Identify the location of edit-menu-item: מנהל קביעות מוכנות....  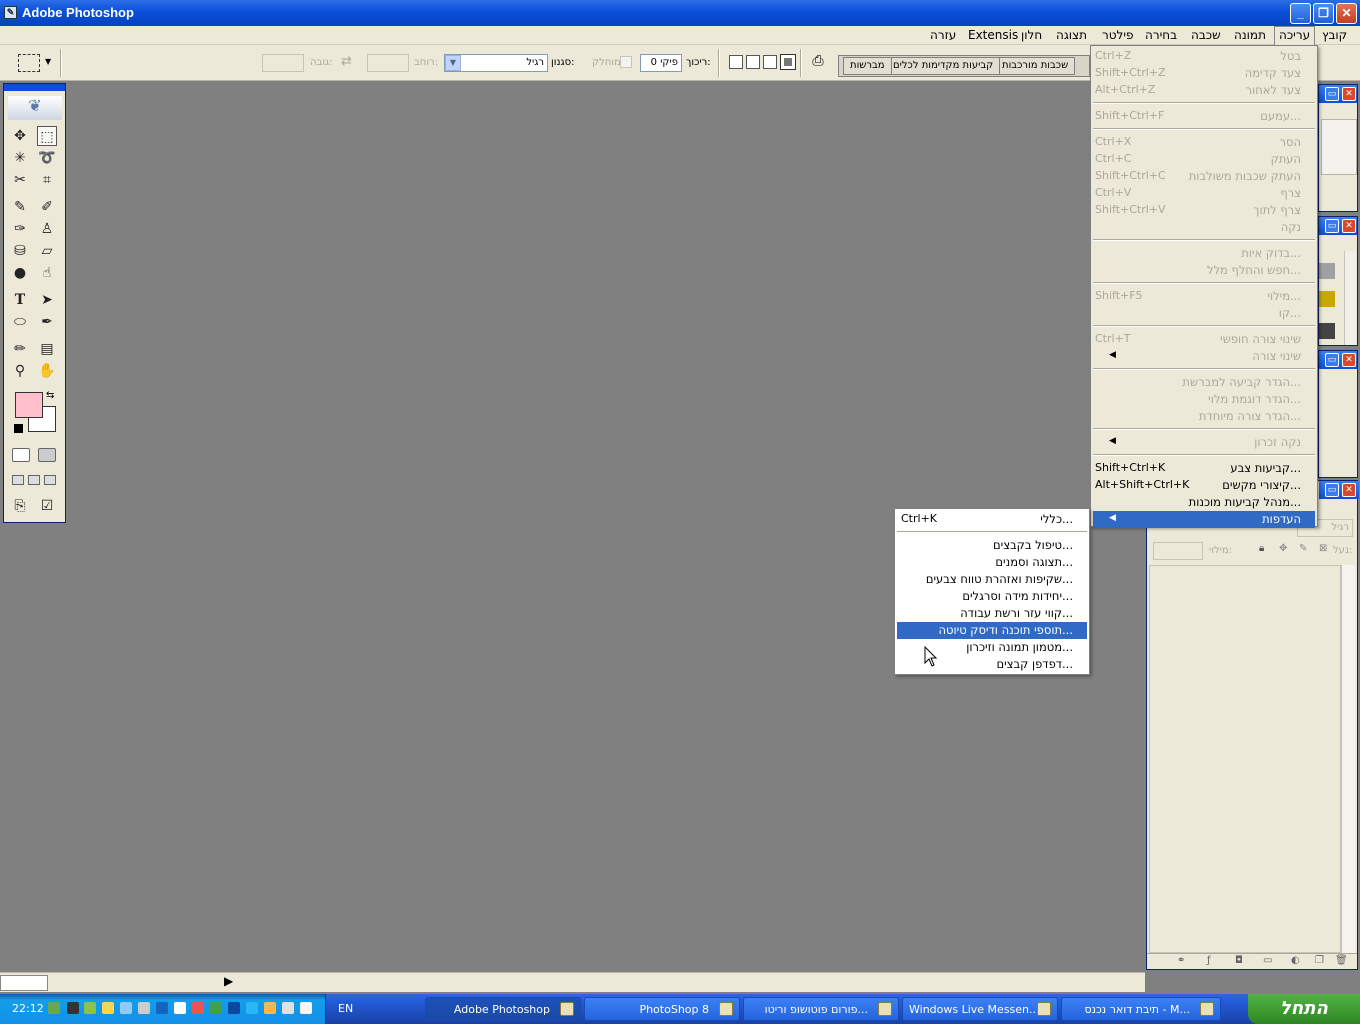
(1204, 502).